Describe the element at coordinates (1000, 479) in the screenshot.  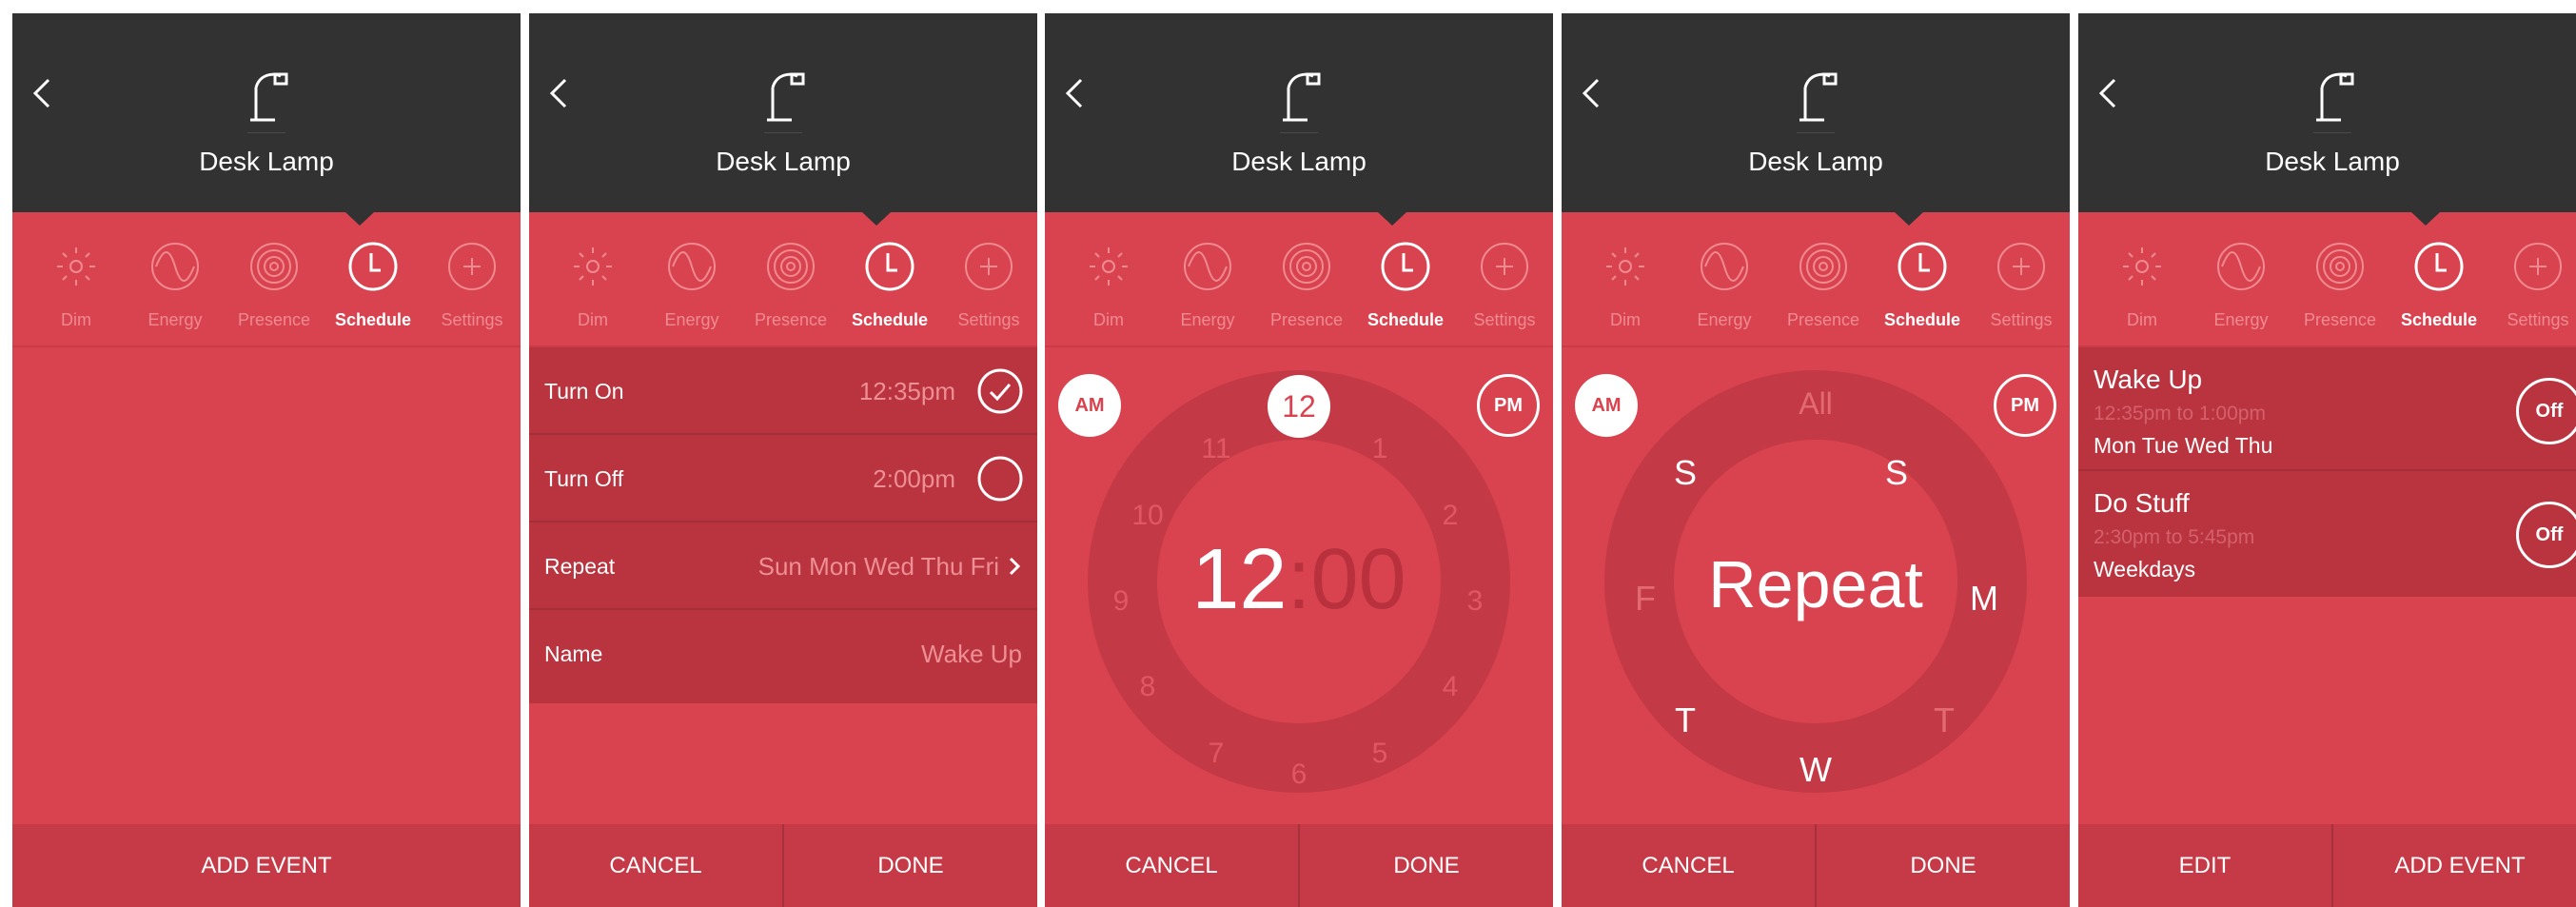
I see `empty-circle-icon` at that location.